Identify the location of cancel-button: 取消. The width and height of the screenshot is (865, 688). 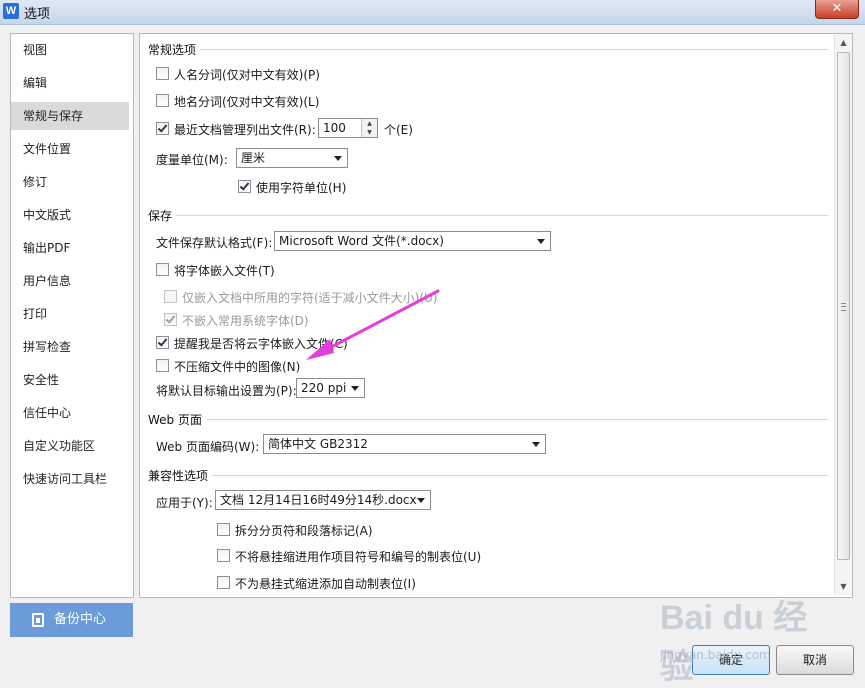
(815, 660).